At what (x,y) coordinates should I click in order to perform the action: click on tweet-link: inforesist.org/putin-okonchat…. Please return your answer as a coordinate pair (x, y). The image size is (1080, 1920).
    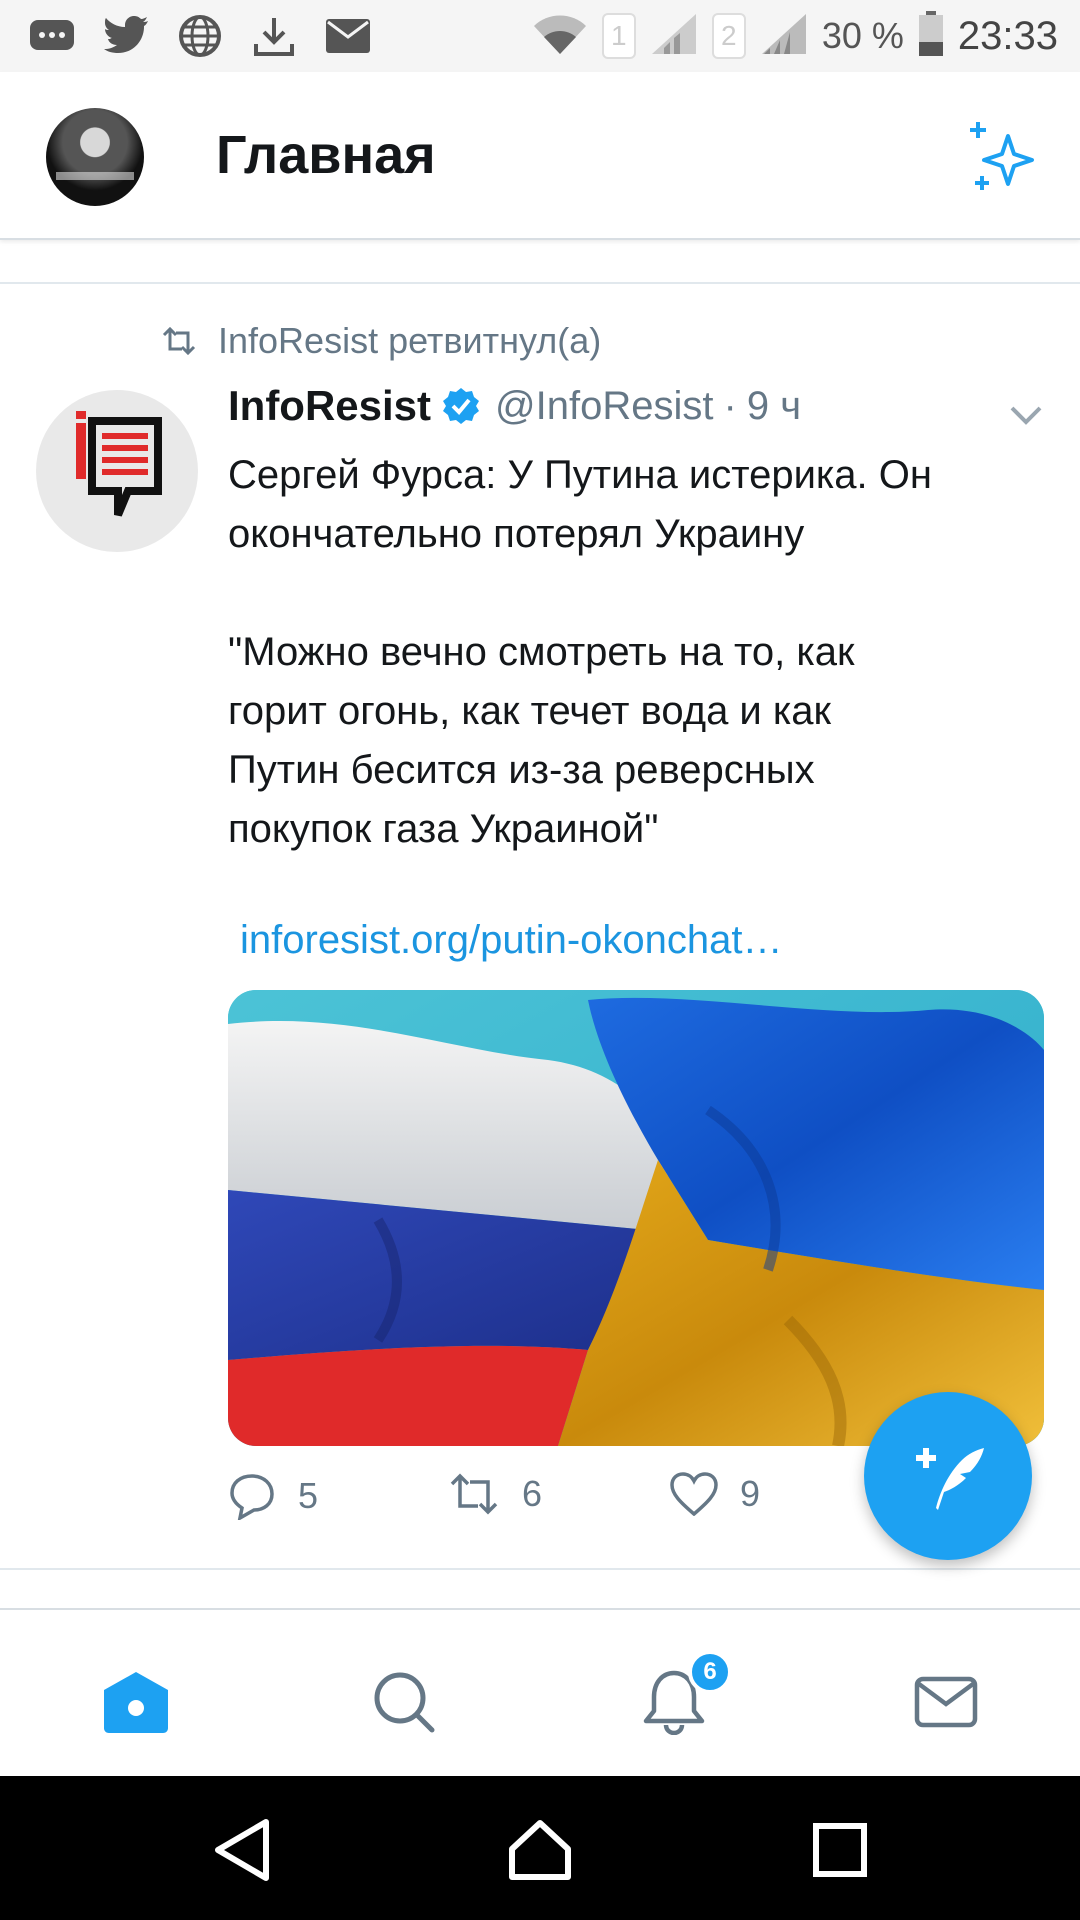
    Looking at the image, I should click on (511, 940).